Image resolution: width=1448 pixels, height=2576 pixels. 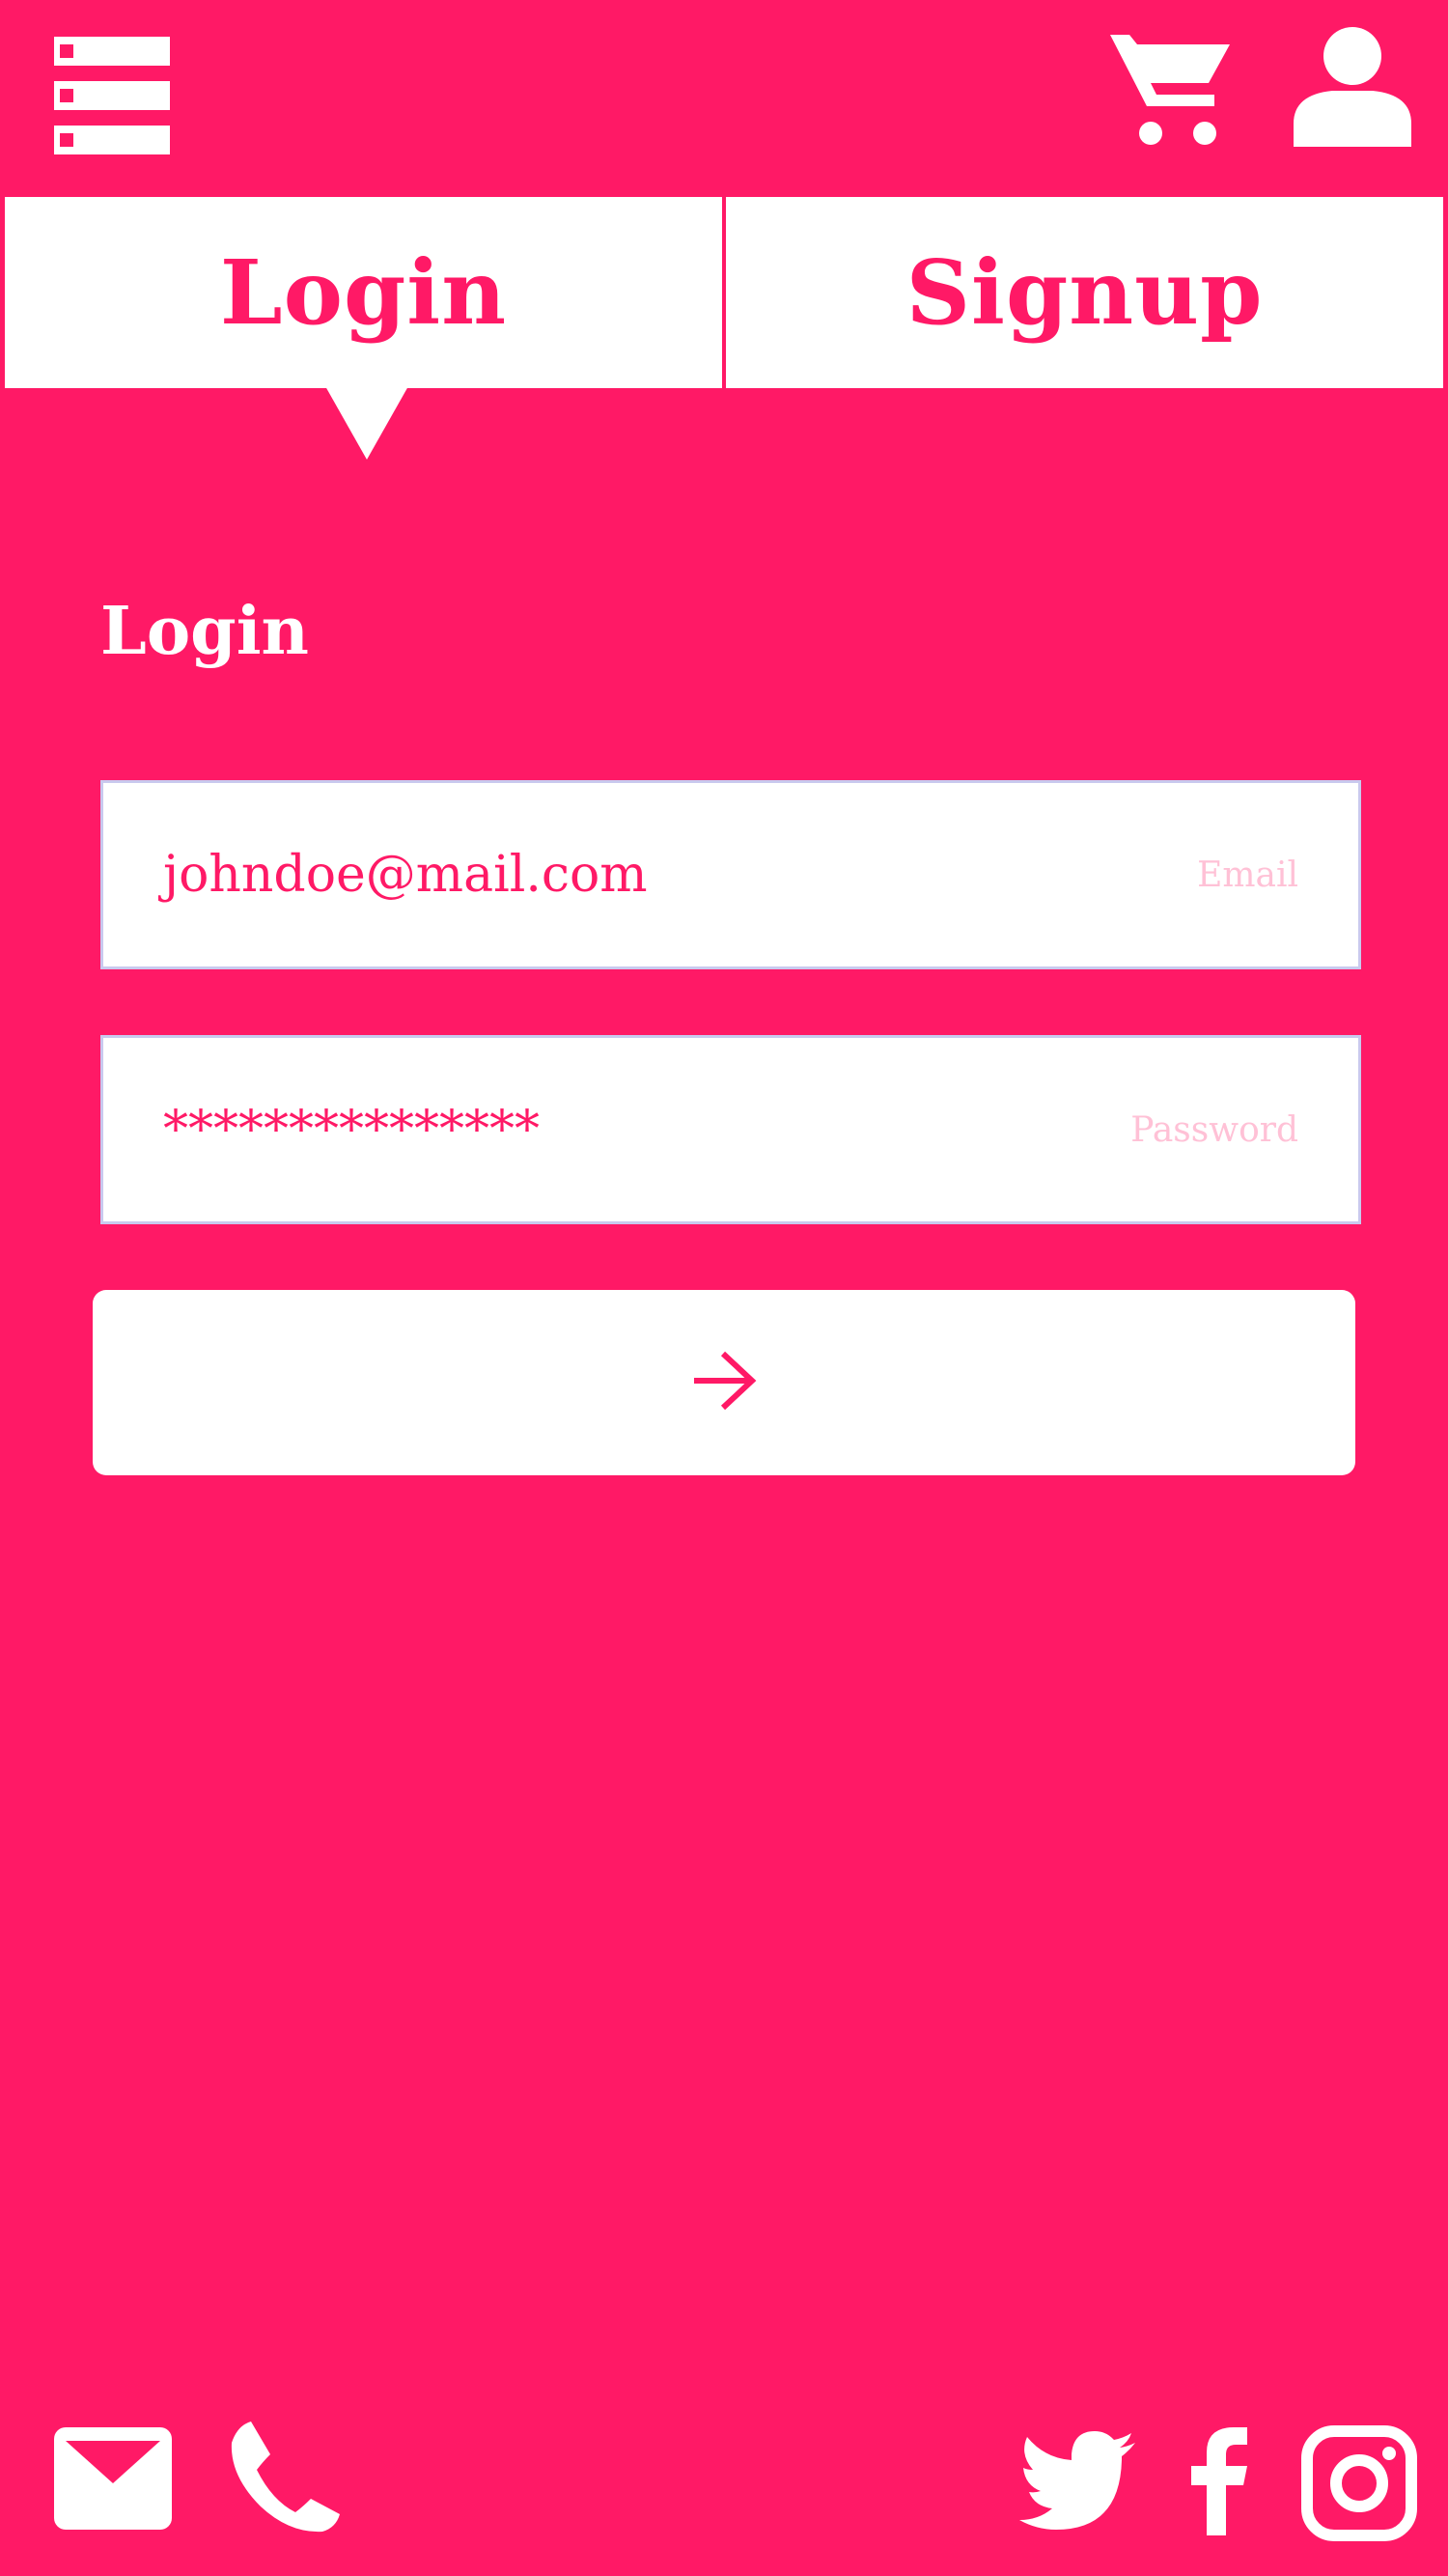 I want to click on mail-icon, so click(x=113, y=2479).